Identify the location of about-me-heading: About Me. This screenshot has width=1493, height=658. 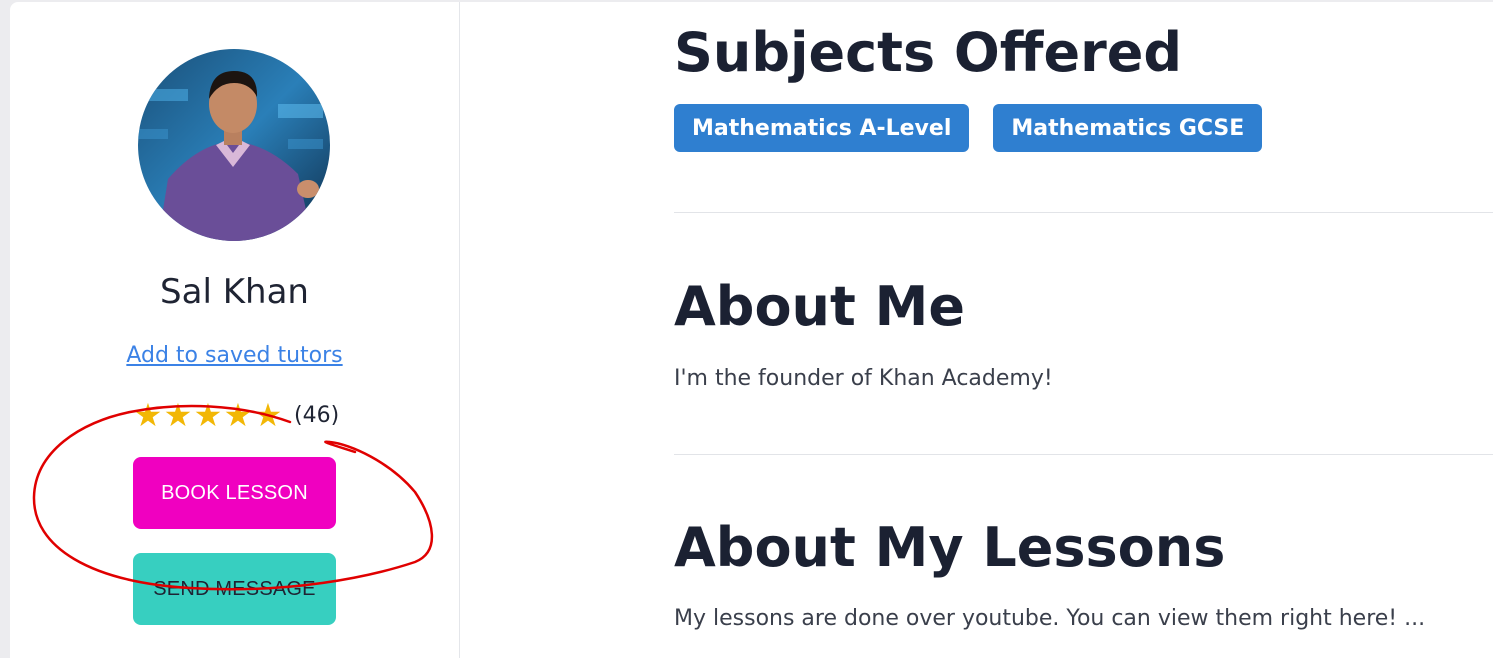
(819, 306).